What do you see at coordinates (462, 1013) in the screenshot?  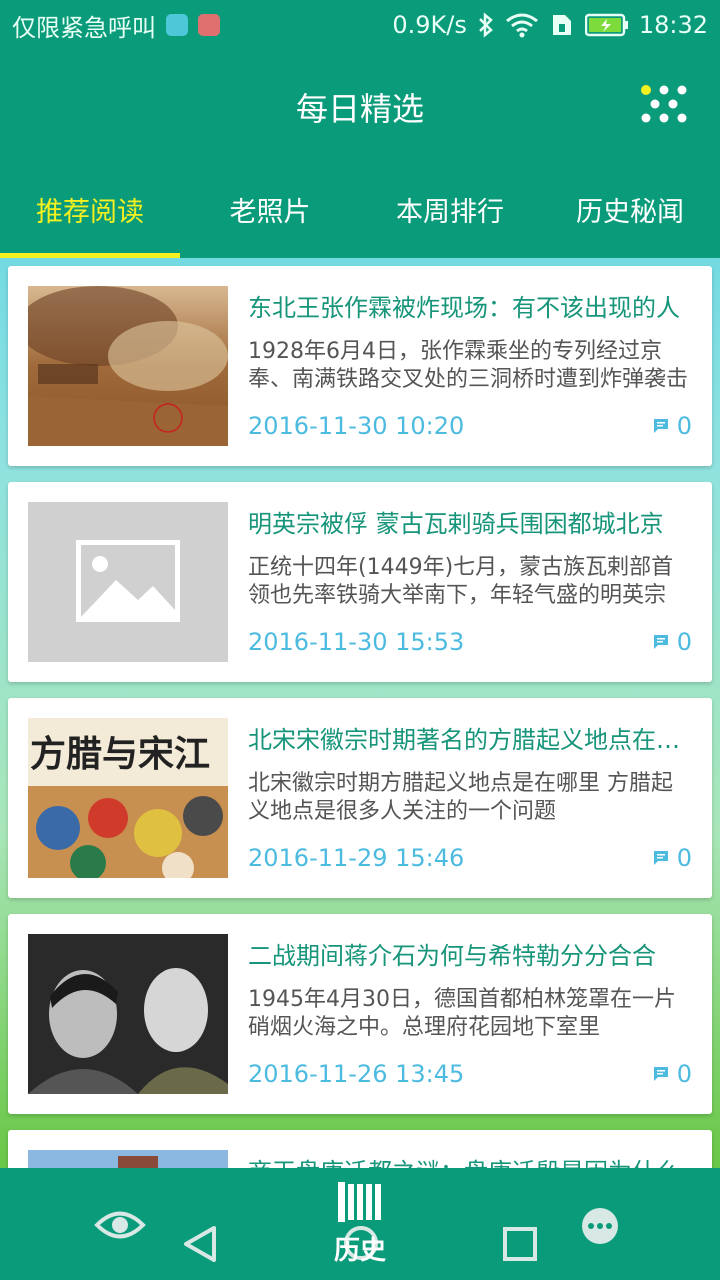 I see `article-summary: 1945年4月30日，德国首都柏林笼罩在一片硝烟火海之中。总理府花园地下室里` at bounding box center [462, 1013].